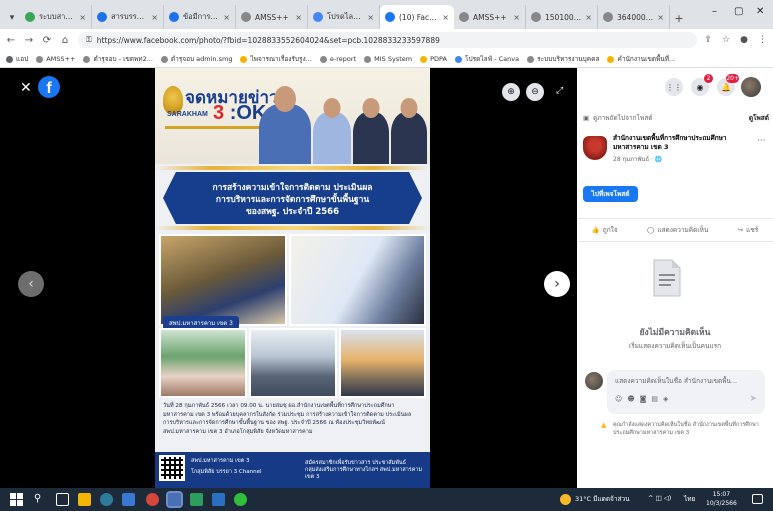 Image resolution: width=773 pixels, height=511 pixels. I want to click on site-info-icon: ⚿, so click(89, 40).